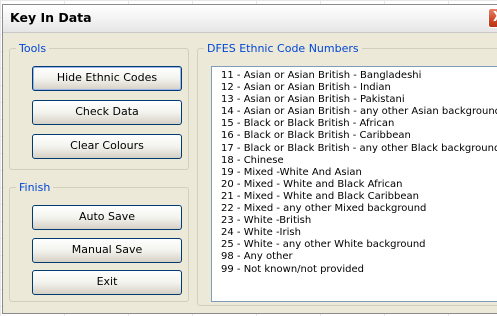  I want to click on list-item: 99 - Not known/not provided, so click(292, 269).